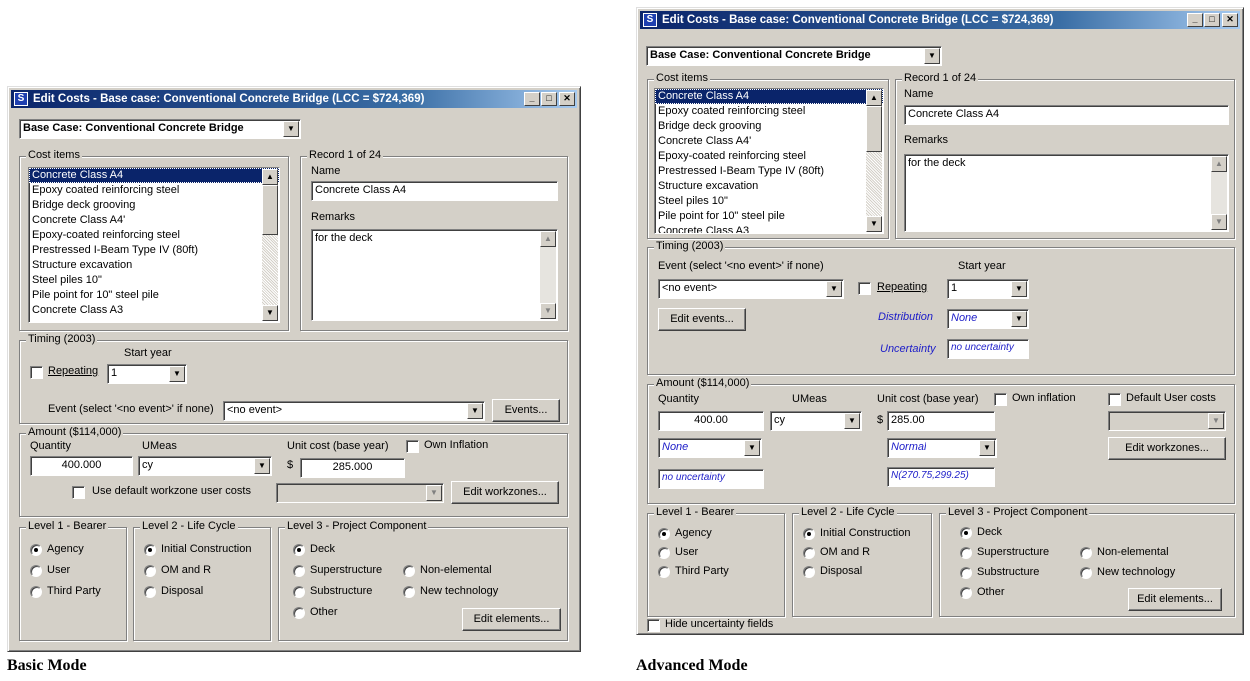 The width and height of the screenshot is (1250, 681). Describe the element at coordinates (988, 319) in the screenshot. I see `distribution-select: None ▼` at that location.